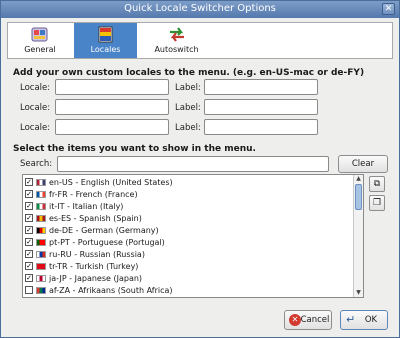 The width and height of the screenshot is (400, 338). I want to click on tab-bar: General Locales Autoswitch, so click(200, 40).